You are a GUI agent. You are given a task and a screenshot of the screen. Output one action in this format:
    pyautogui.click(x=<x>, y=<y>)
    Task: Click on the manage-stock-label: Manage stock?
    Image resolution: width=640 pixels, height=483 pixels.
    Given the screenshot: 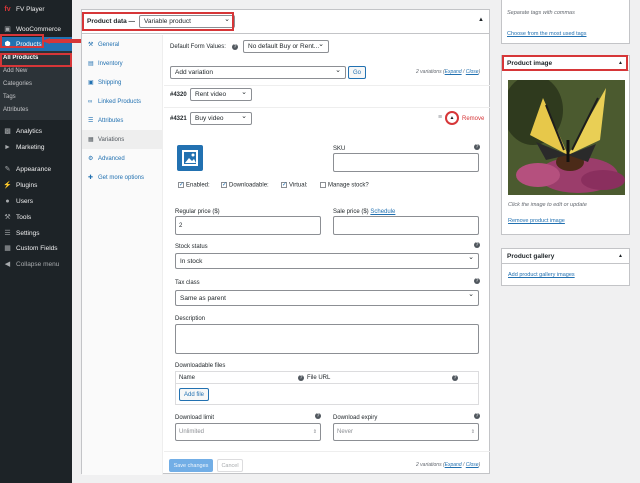 What is the action you would take?
    pyautogui.click(x=348, y=185)
    